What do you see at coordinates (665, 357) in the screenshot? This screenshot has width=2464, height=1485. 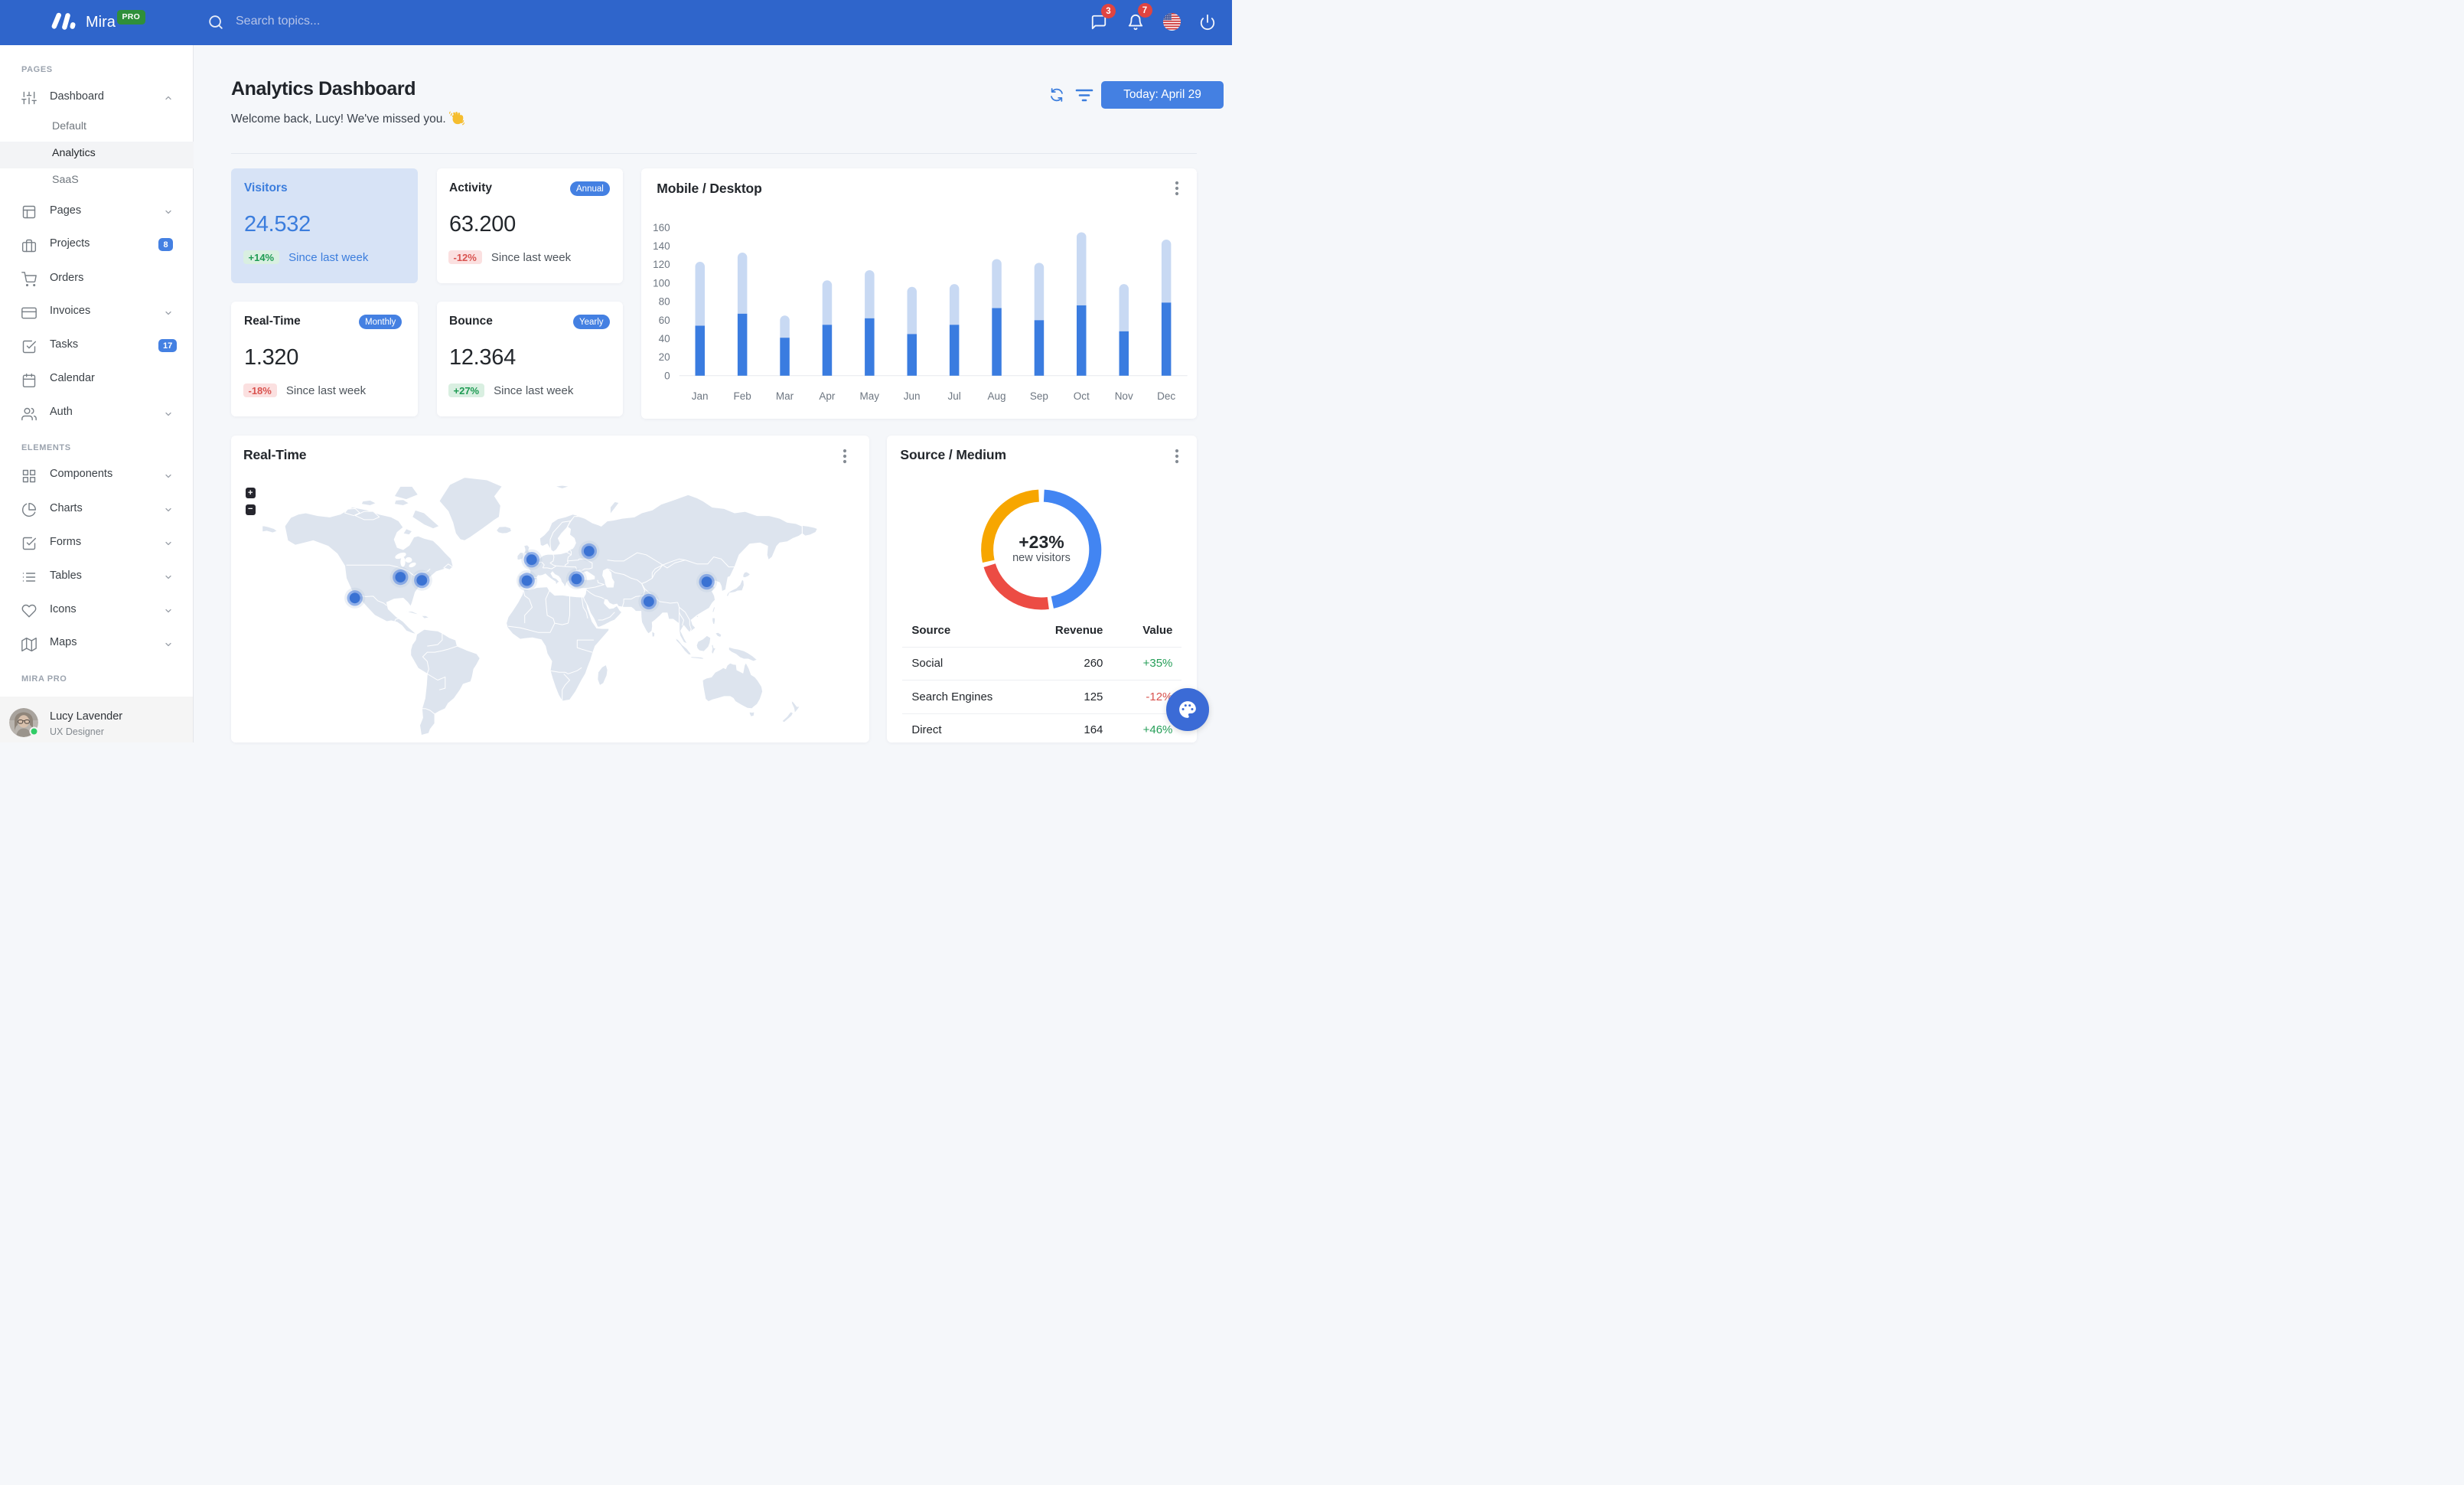 I see `svg-text: 20` at bounding box center [665, 357].